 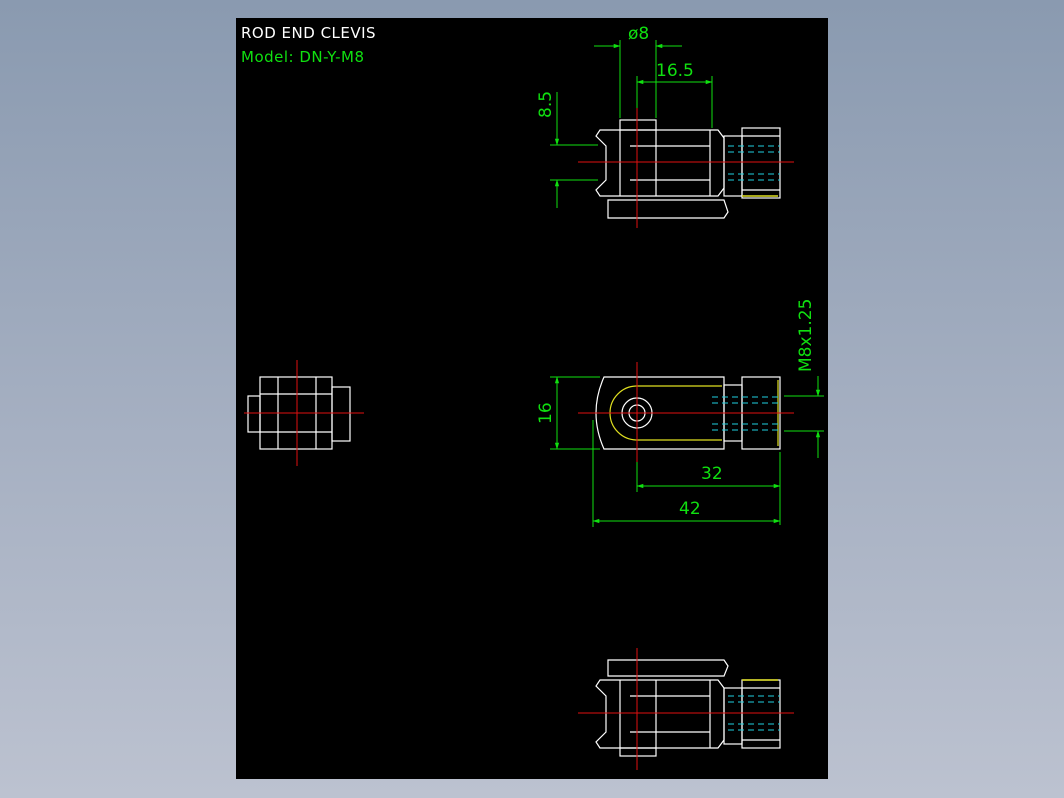 I want to click on dim-fork-height, so click(x=574, y=150).